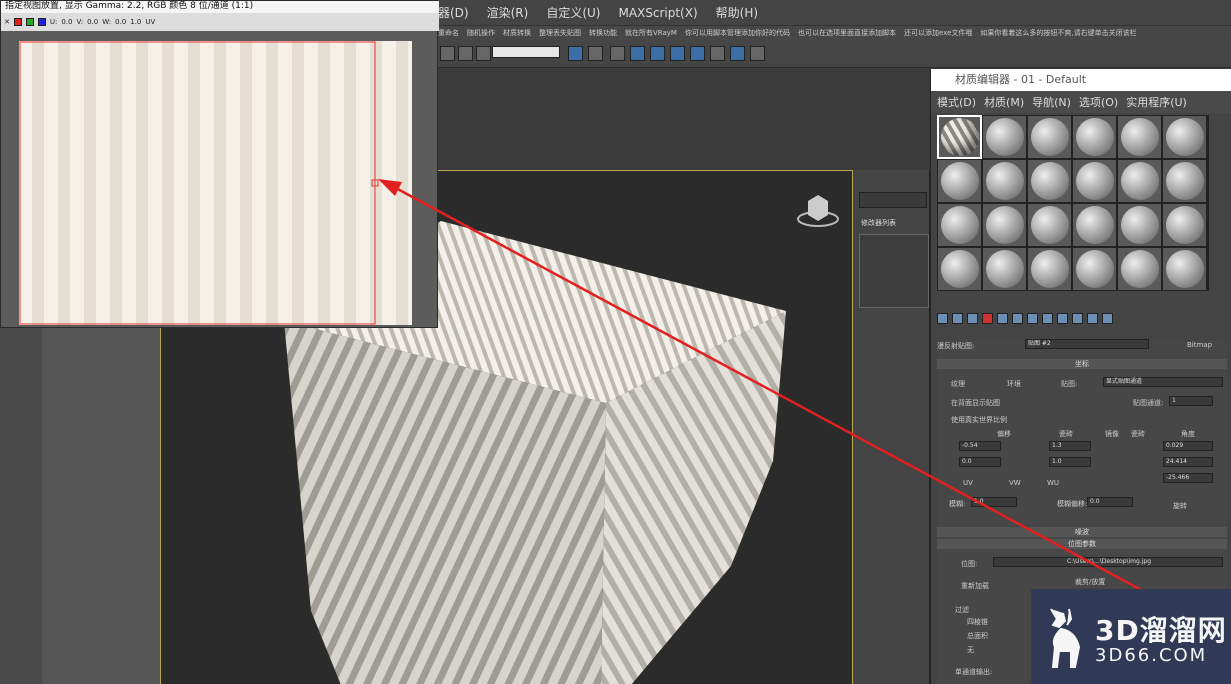 Image resolution: width=1231 pixels, height=684 pixels. What do you see at coordinates (894, 271) in the screenshot?
I see `modifier-stack` at bounding box center [894, 271].